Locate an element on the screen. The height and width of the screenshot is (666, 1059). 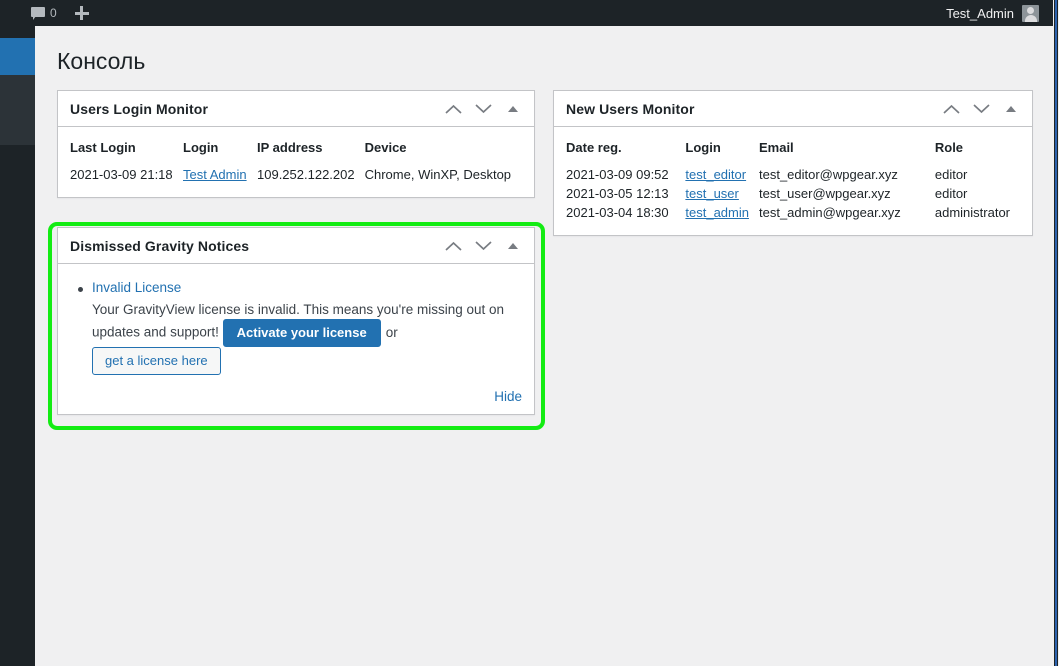
user-link: test_admin is located at coordinates (717, 212).